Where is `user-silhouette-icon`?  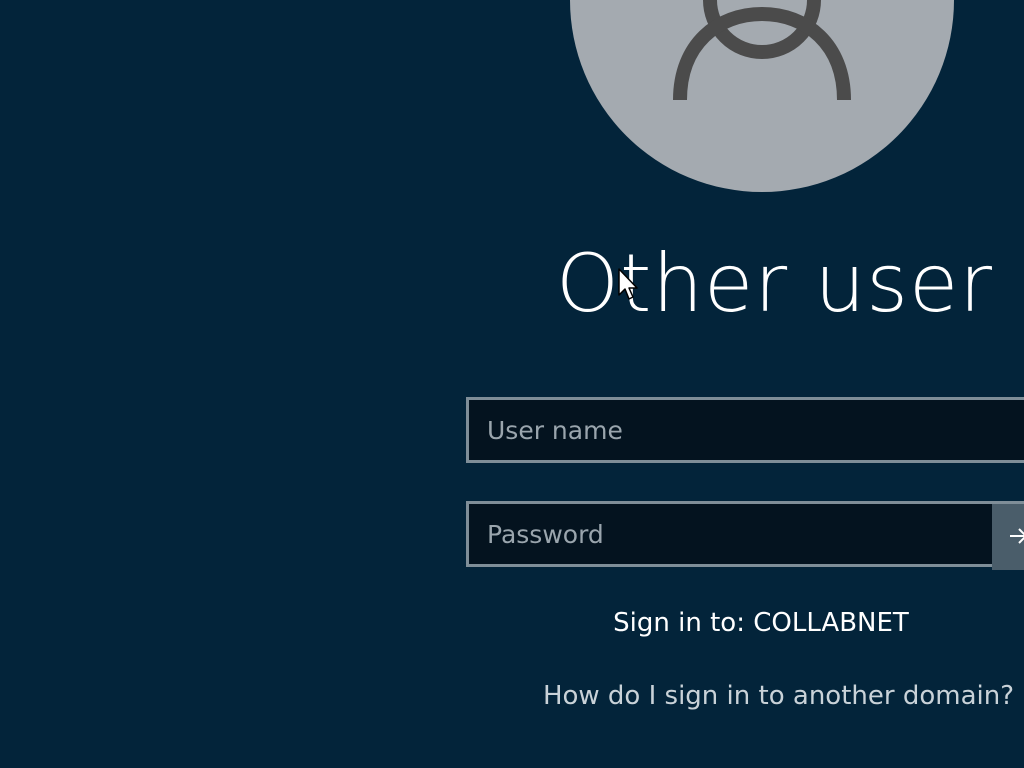 user-silhouette-icon is located at coordinates (762, 50).